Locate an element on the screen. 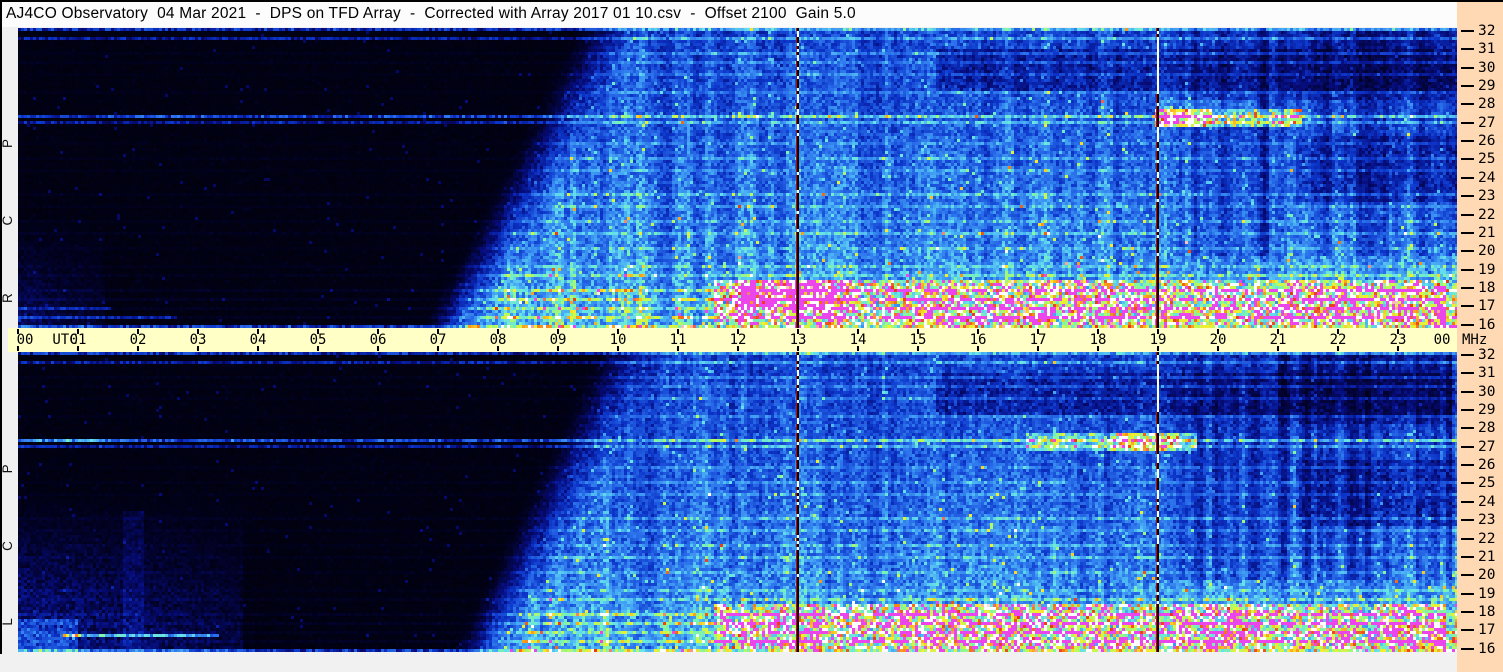 The height and width of the screenshot is (672, 1503). time-label: 06 is located at coordinates (378, 340).